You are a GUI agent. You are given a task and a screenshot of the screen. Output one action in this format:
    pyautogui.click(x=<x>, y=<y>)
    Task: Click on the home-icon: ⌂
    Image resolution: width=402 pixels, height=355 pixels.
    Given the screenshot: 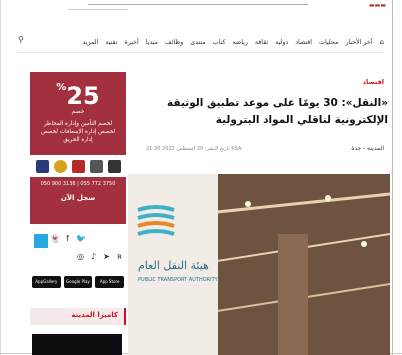 What is the action you would take?
    pyautogui.click(x=382, y=42)
    